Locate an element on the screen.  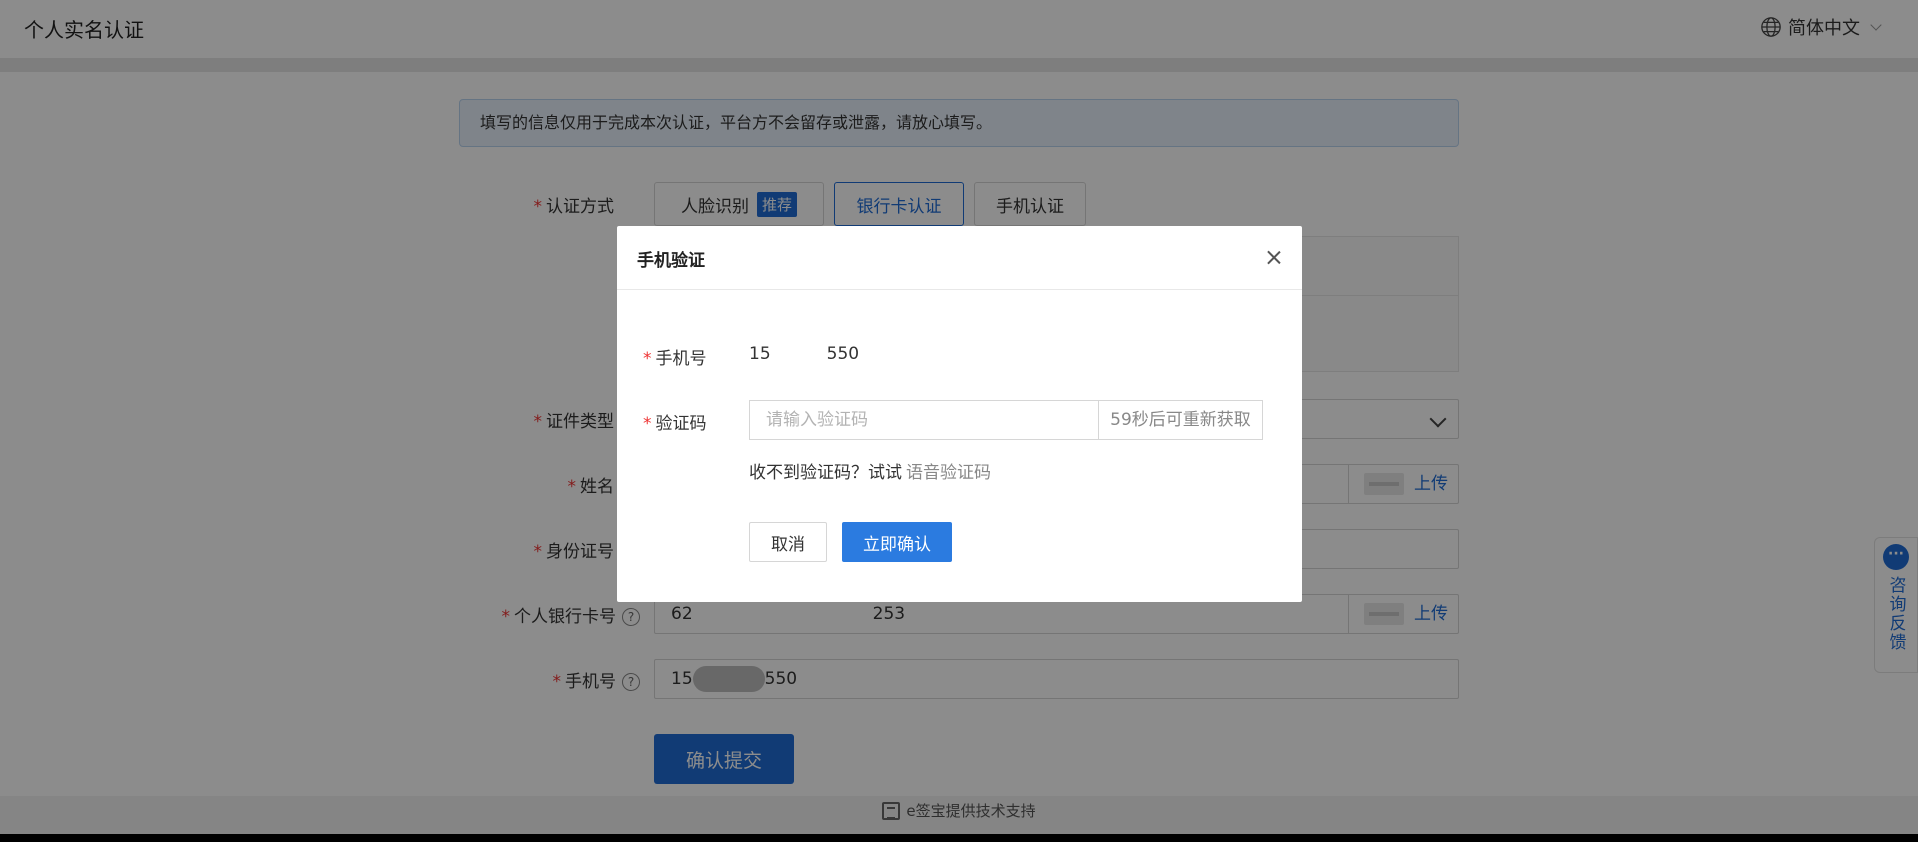
phone-suffix: 550 is located at coordinates (843, 354).